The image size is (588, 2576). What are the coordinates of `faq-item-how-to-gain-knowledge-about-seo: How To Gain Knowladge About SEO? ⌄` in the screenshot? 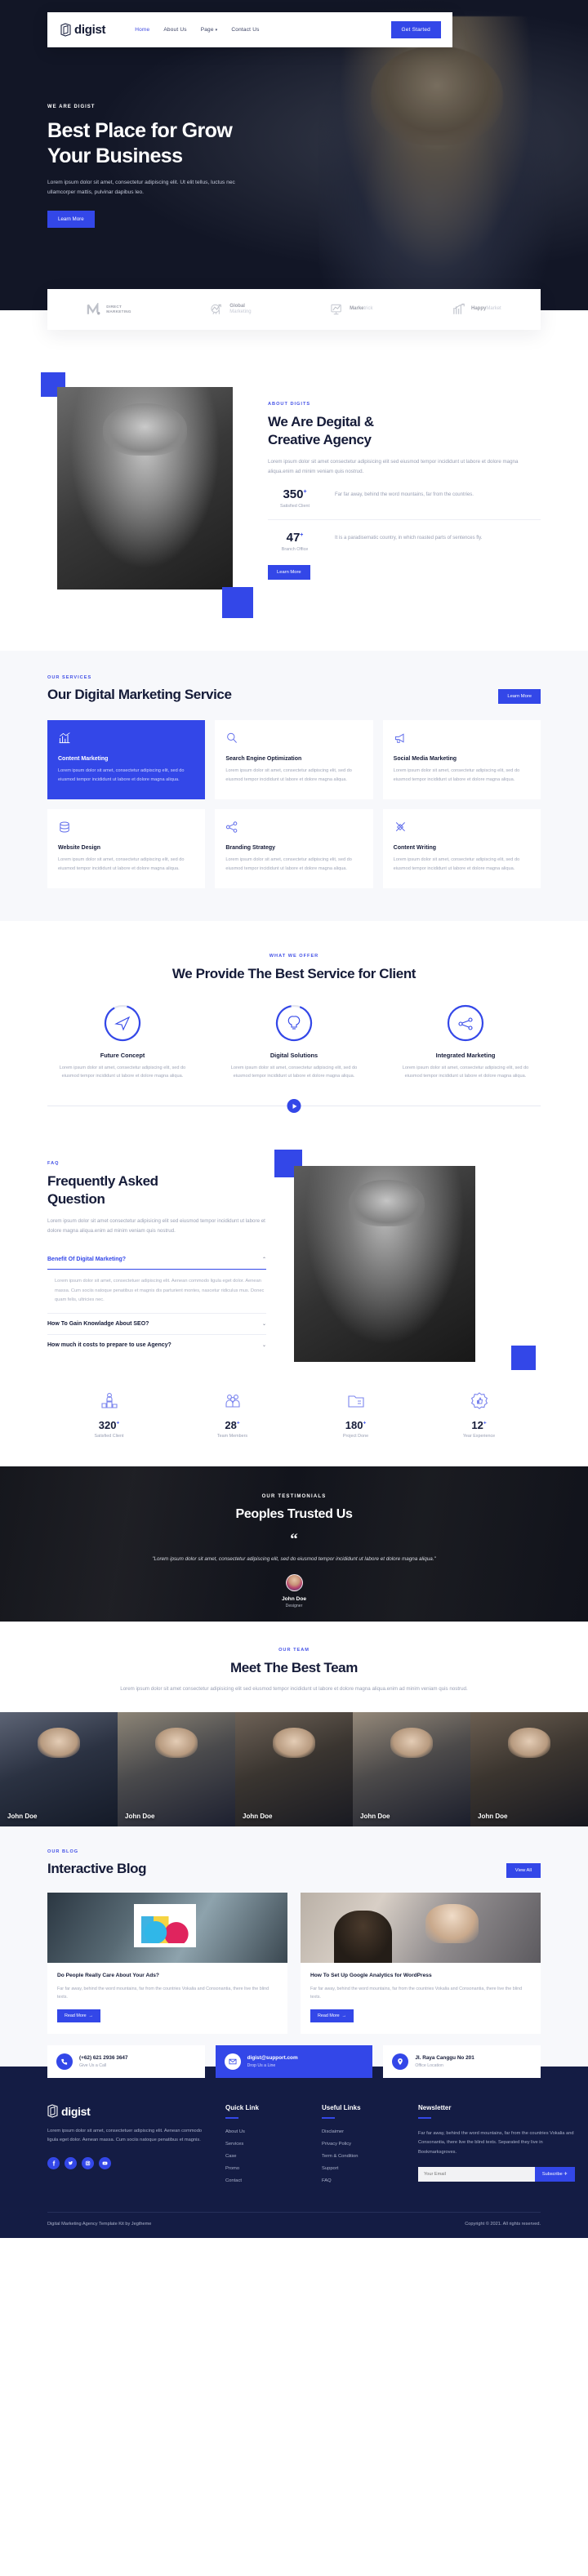 It's located at (156, 1323).